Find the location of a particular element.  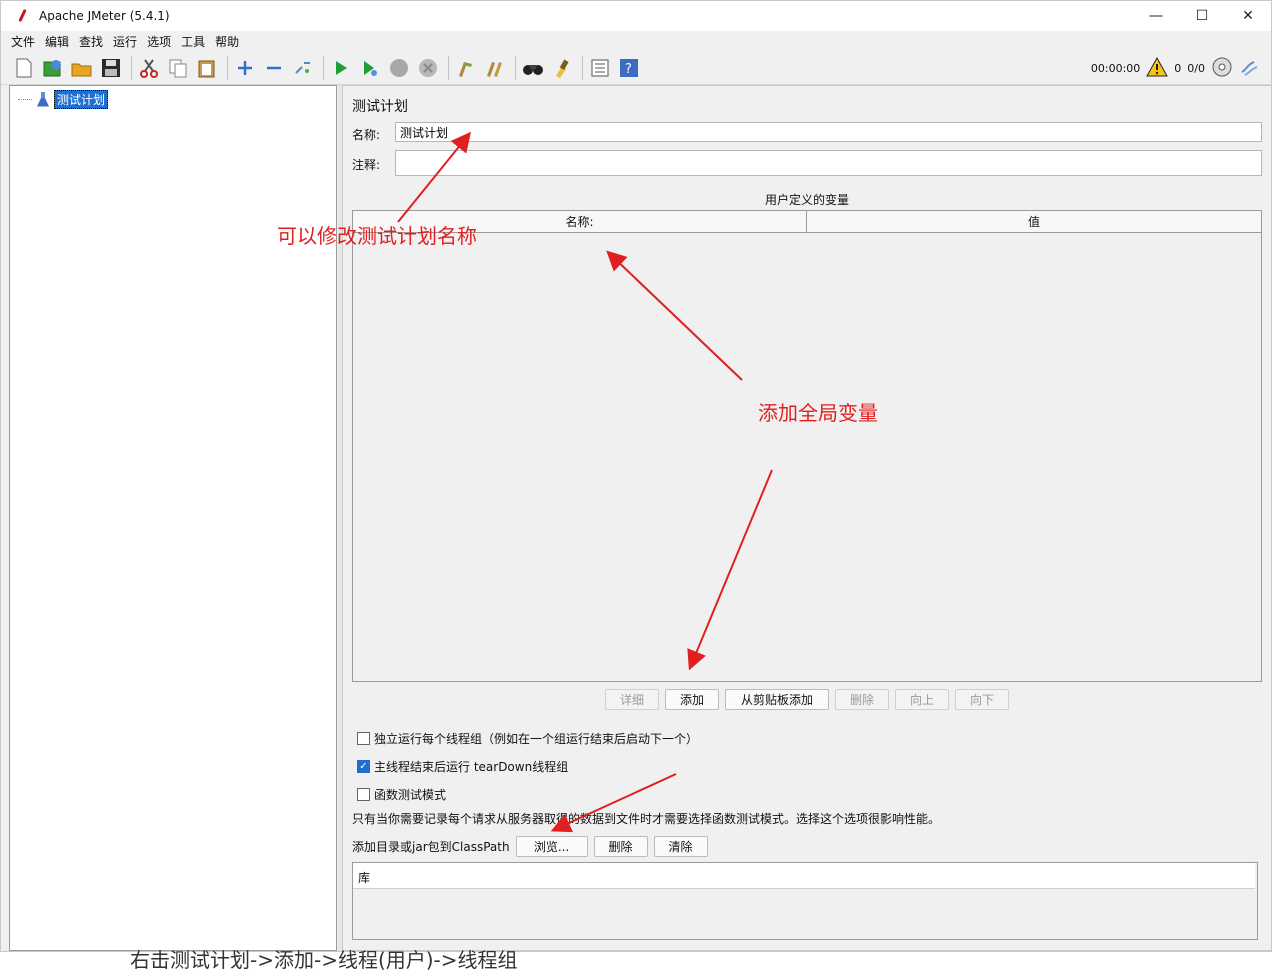

stop-icon is located at coordinates (399, 68).